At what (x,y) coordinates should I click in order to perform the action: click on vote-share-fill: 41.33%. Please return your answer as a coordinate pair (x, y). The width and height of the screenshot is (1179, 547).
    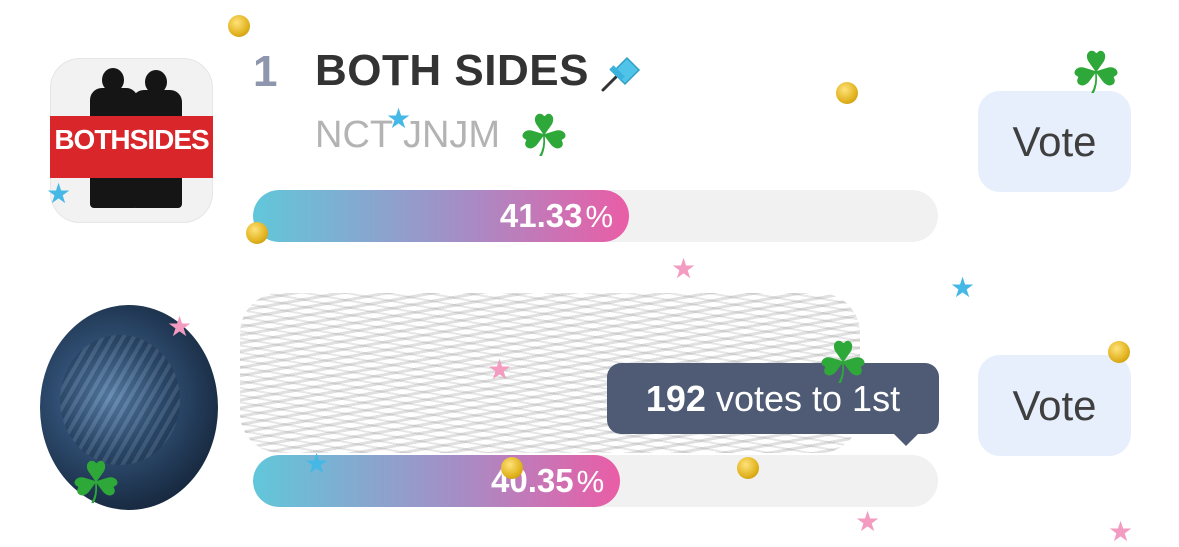
    Looking at the image, I should click on (441, 216).